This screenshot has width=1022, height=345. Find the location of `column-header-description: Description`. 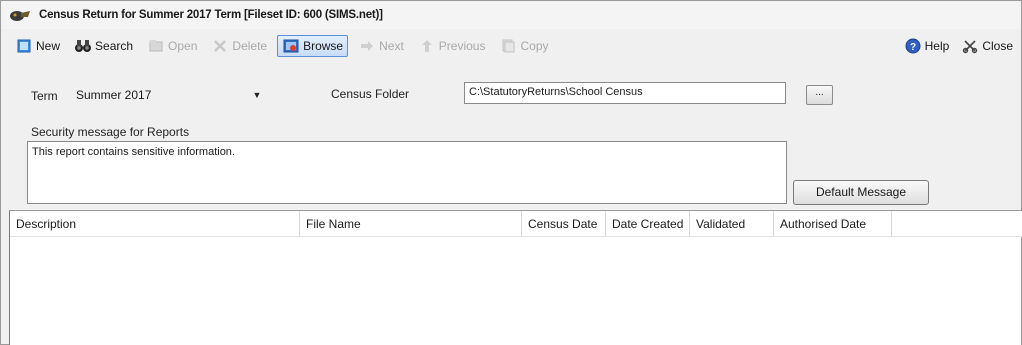

column-header-description: Description is located at coordinates (155, 224).